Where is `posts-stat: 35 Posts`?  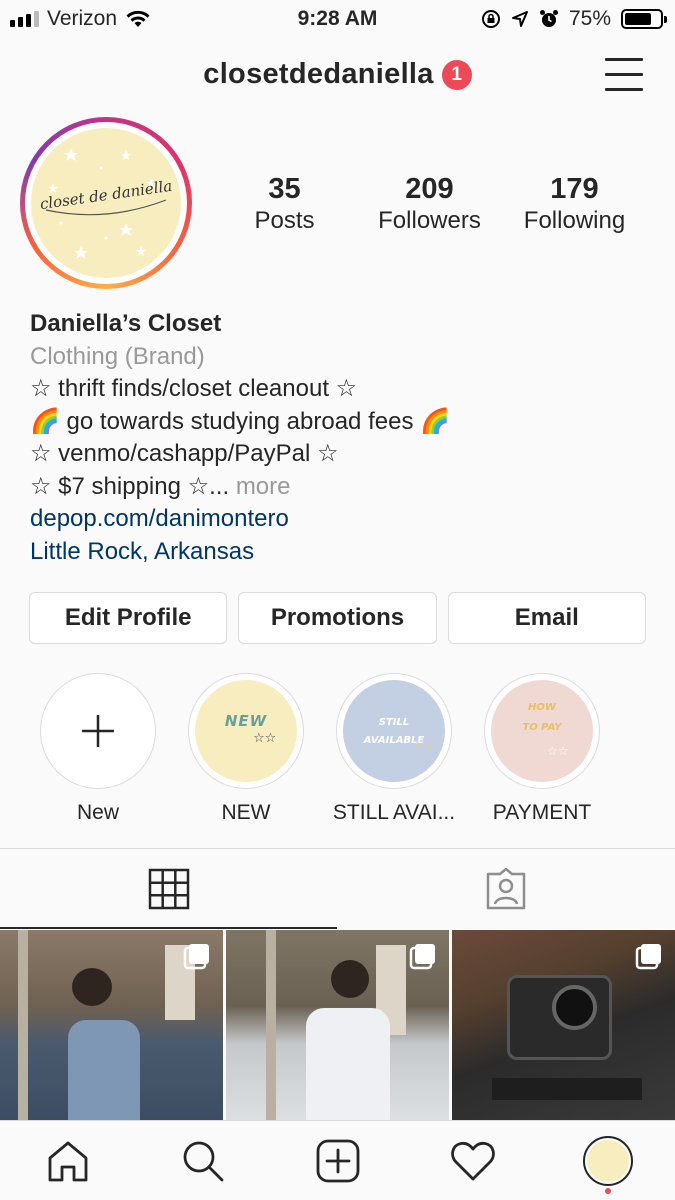 posts-stat: 35 Posts is located at coordinates (284, 204).